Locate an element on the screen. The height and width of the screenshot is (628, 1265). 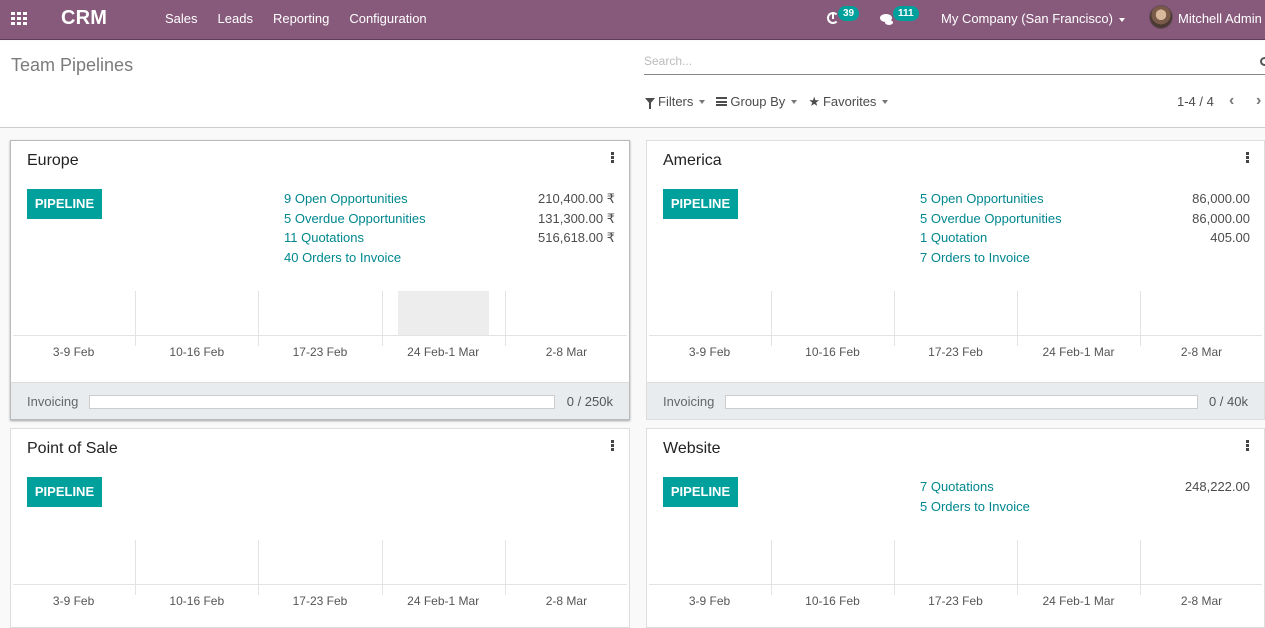
pager-previous-icon: ‹ is located at coordinates (1231, 101).